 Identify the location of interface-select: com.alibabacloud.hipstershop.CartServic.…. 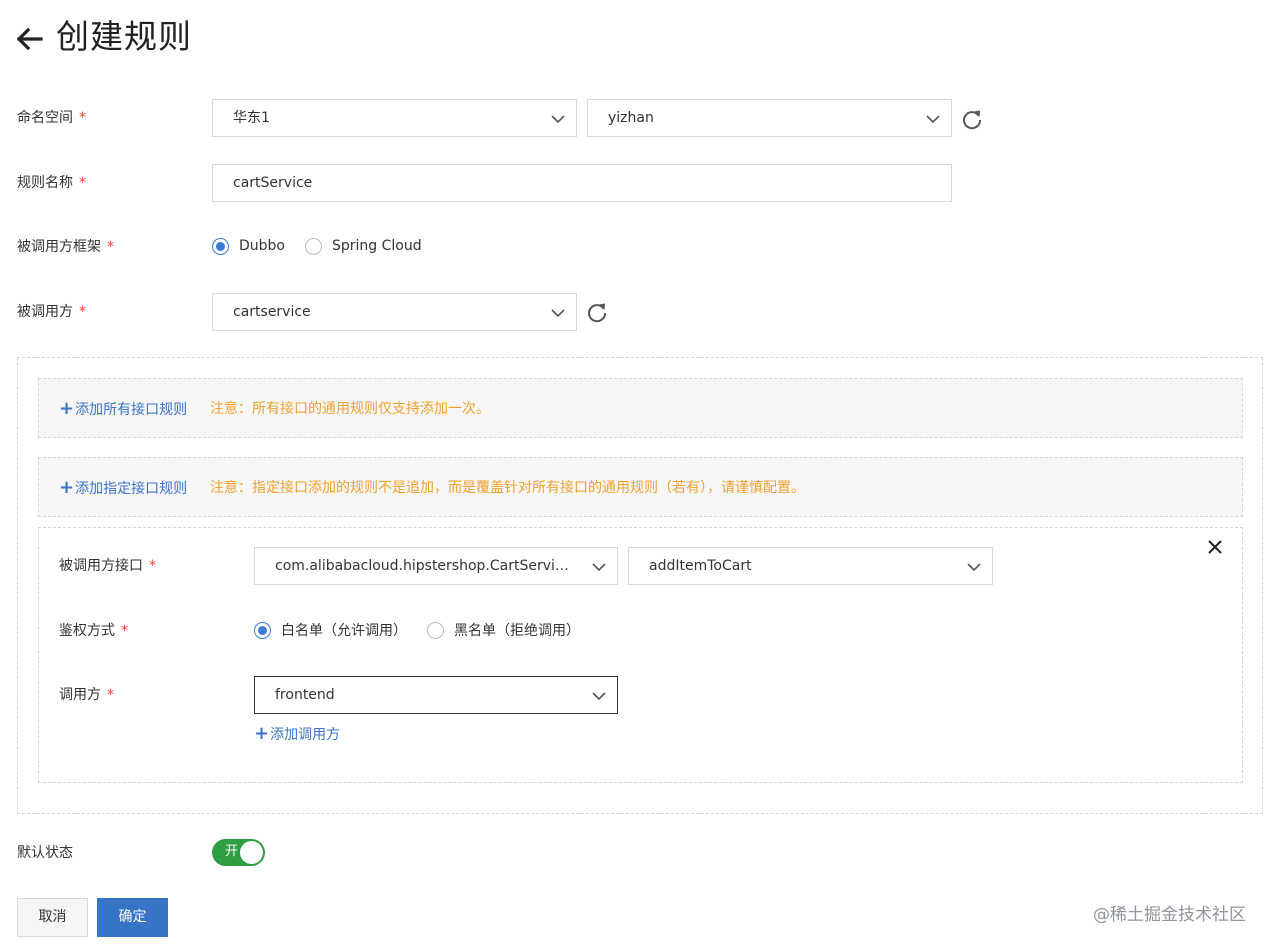
(436, 566).